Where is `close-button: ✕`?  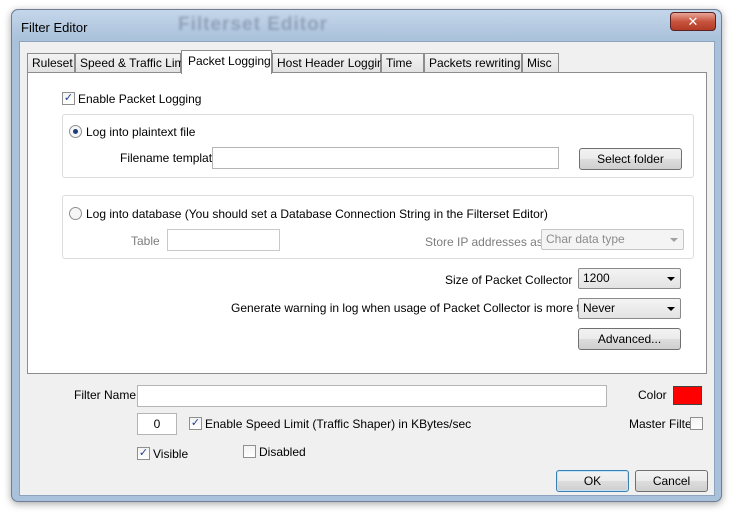
close-button: ✕ is located at coordinates (693, 21).